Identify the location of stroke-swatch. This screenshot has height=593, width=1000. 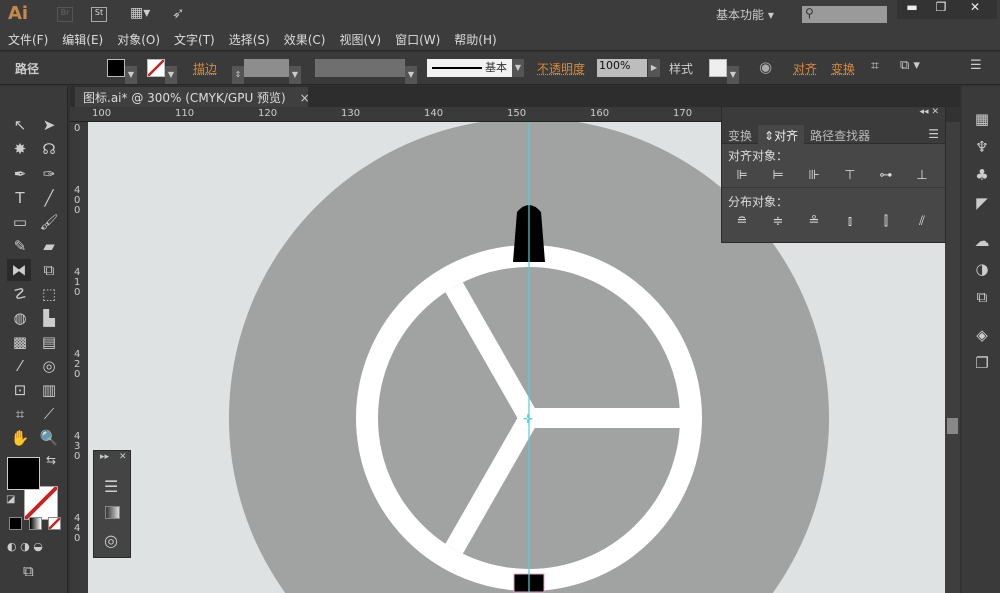
(156, 68).